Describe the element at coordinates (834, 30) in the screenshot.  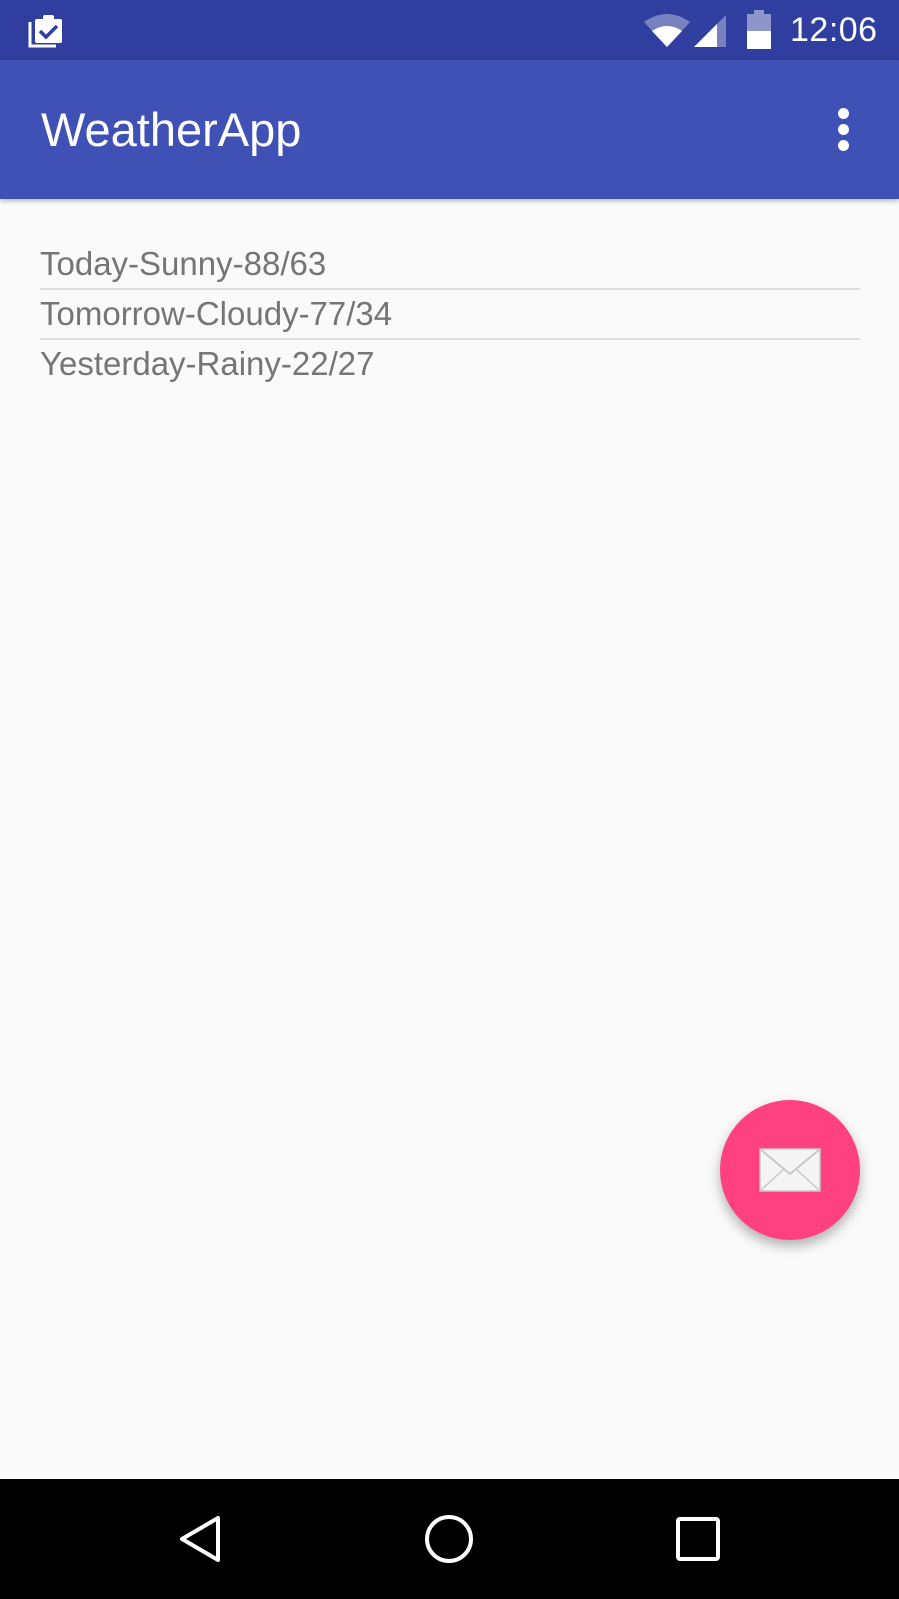
I see `status-time: 12:06` at that location.